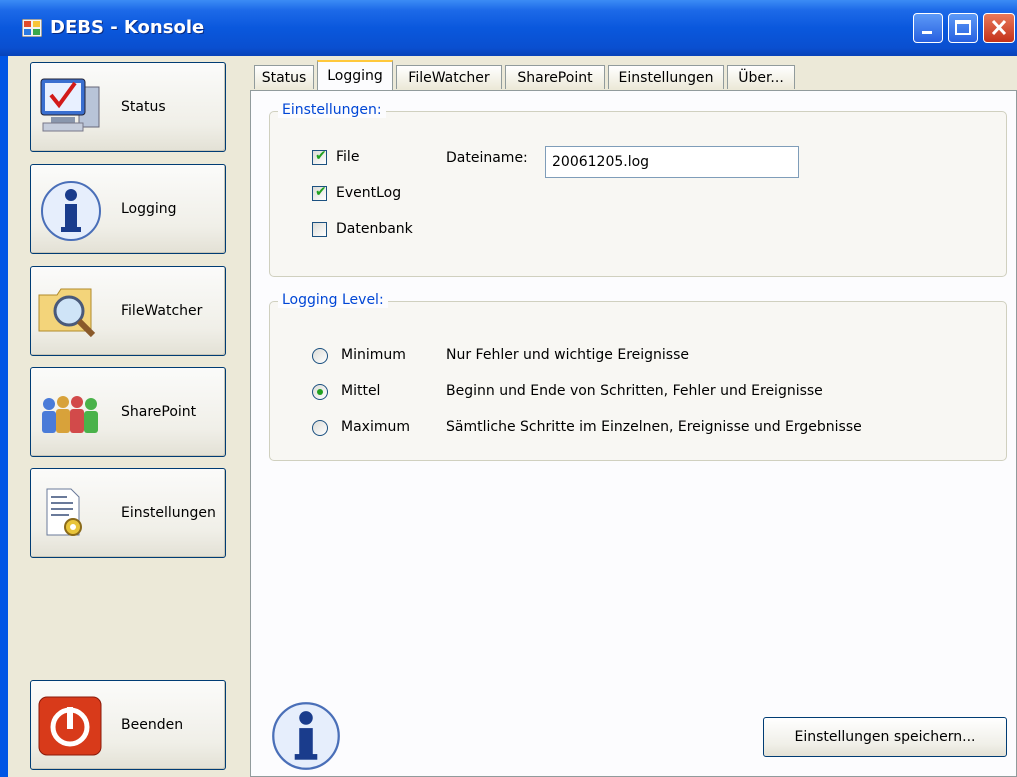 Image resolution: width=1017 pixels, height=777 pixels. I want to click on tab-logging: Logging, so click(355, 75).